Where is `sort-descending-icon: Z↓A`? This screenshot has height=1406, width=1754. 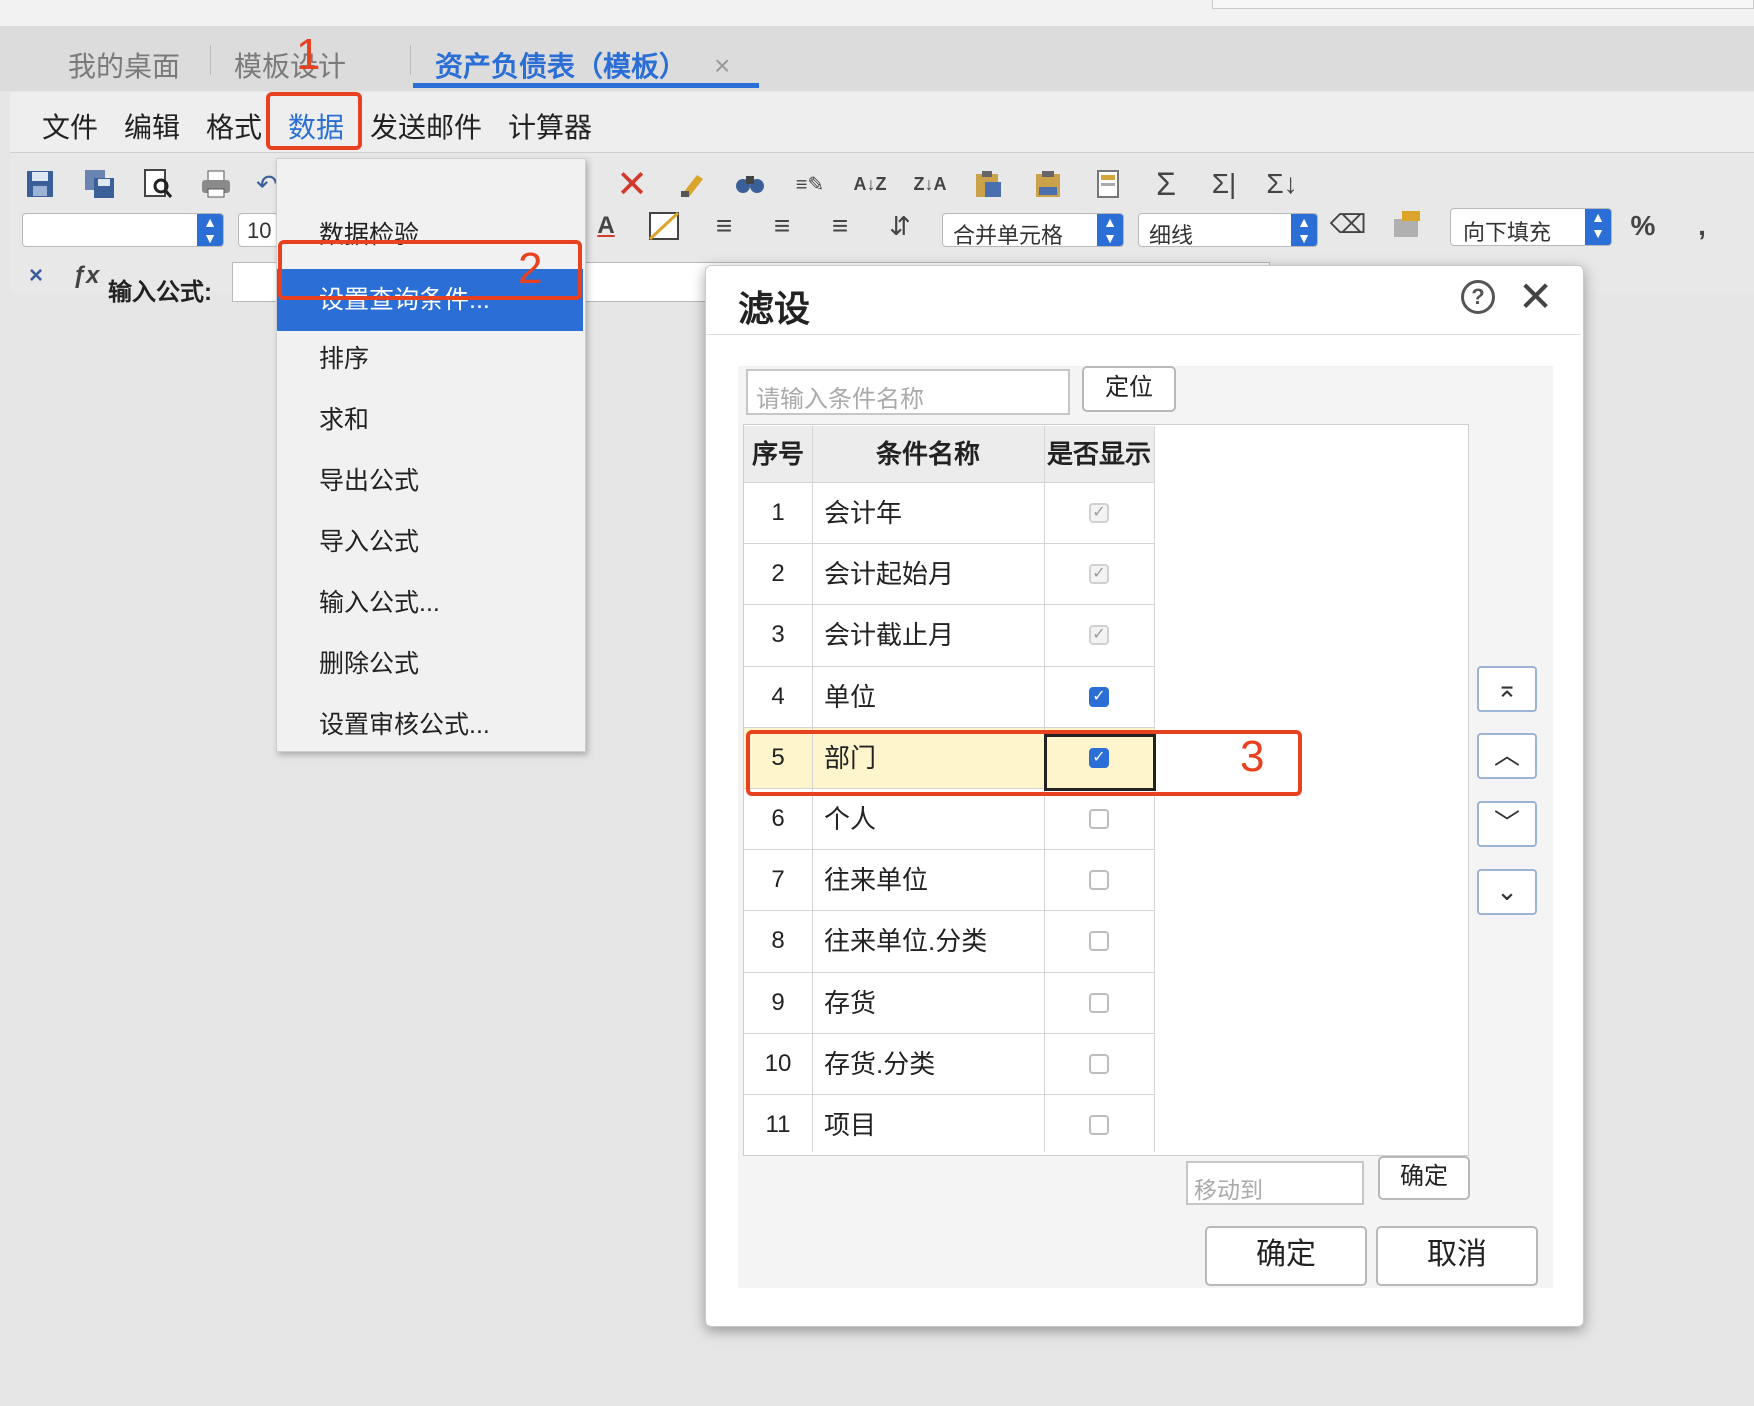 sort-descending-icon: Z↓A is located at coordinates (930, 184).